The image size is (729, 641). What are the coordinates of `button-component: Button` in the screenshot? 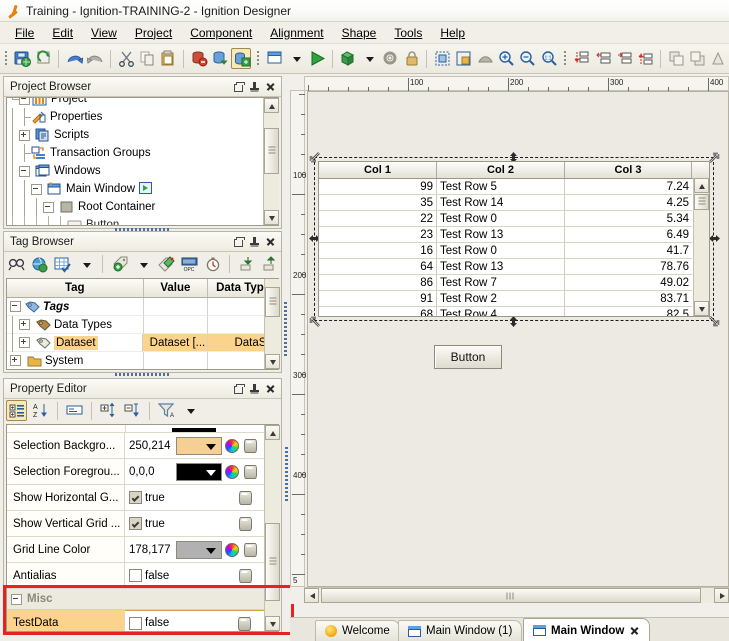 It's located at (468, 357).